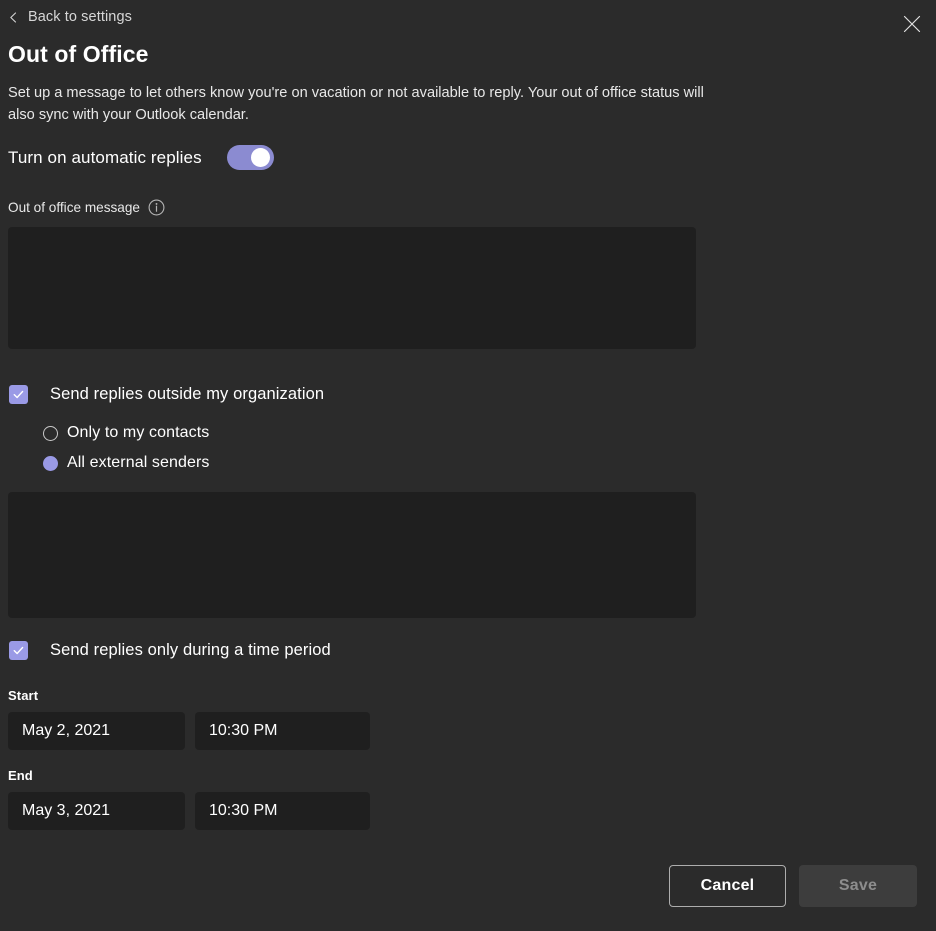  I want to click on start-time-input, so click(282, 731).